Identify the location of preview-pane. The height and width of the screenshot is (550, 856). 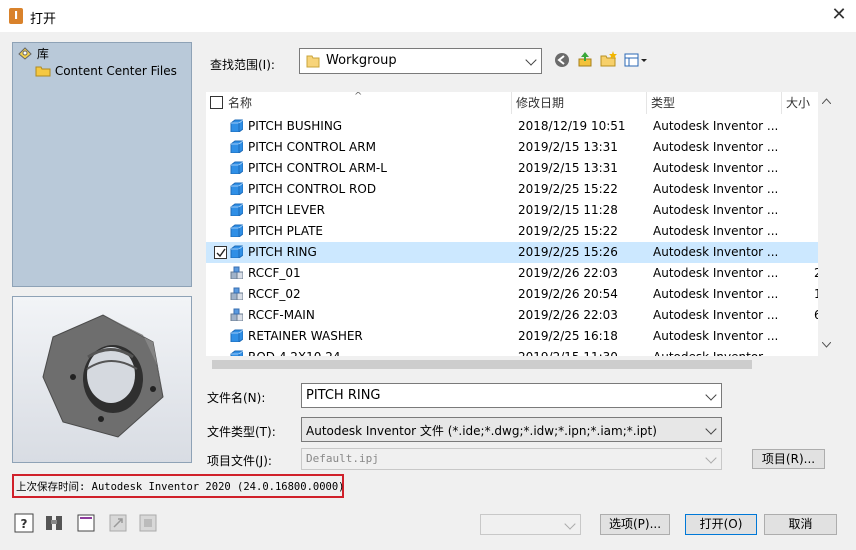
(102, 379).